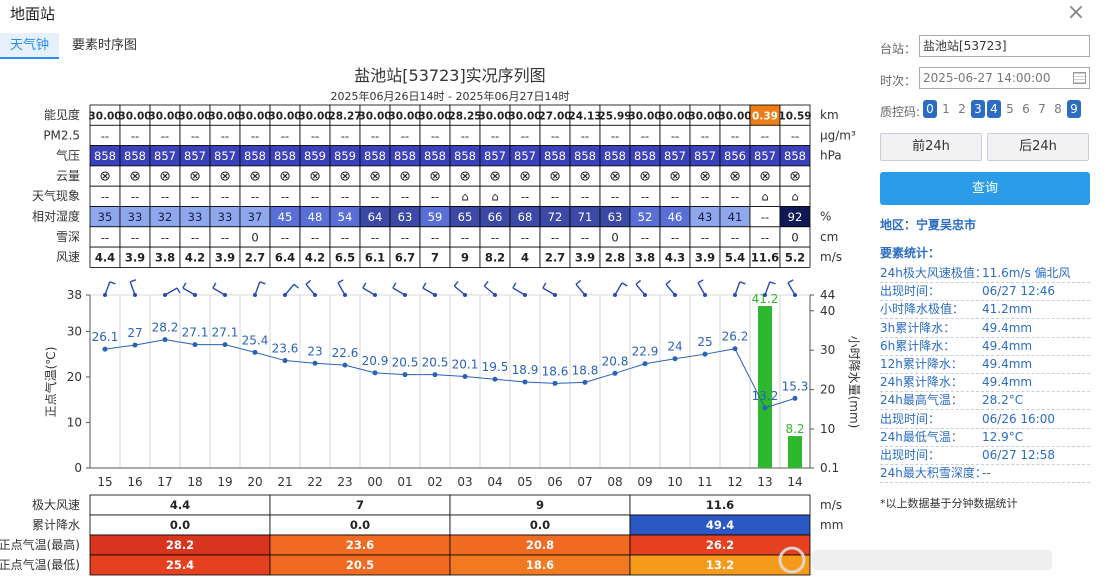 The width and height of the screenshot is (1104, 583). I want to click on table-cell-text: 52, so click(645, 217).